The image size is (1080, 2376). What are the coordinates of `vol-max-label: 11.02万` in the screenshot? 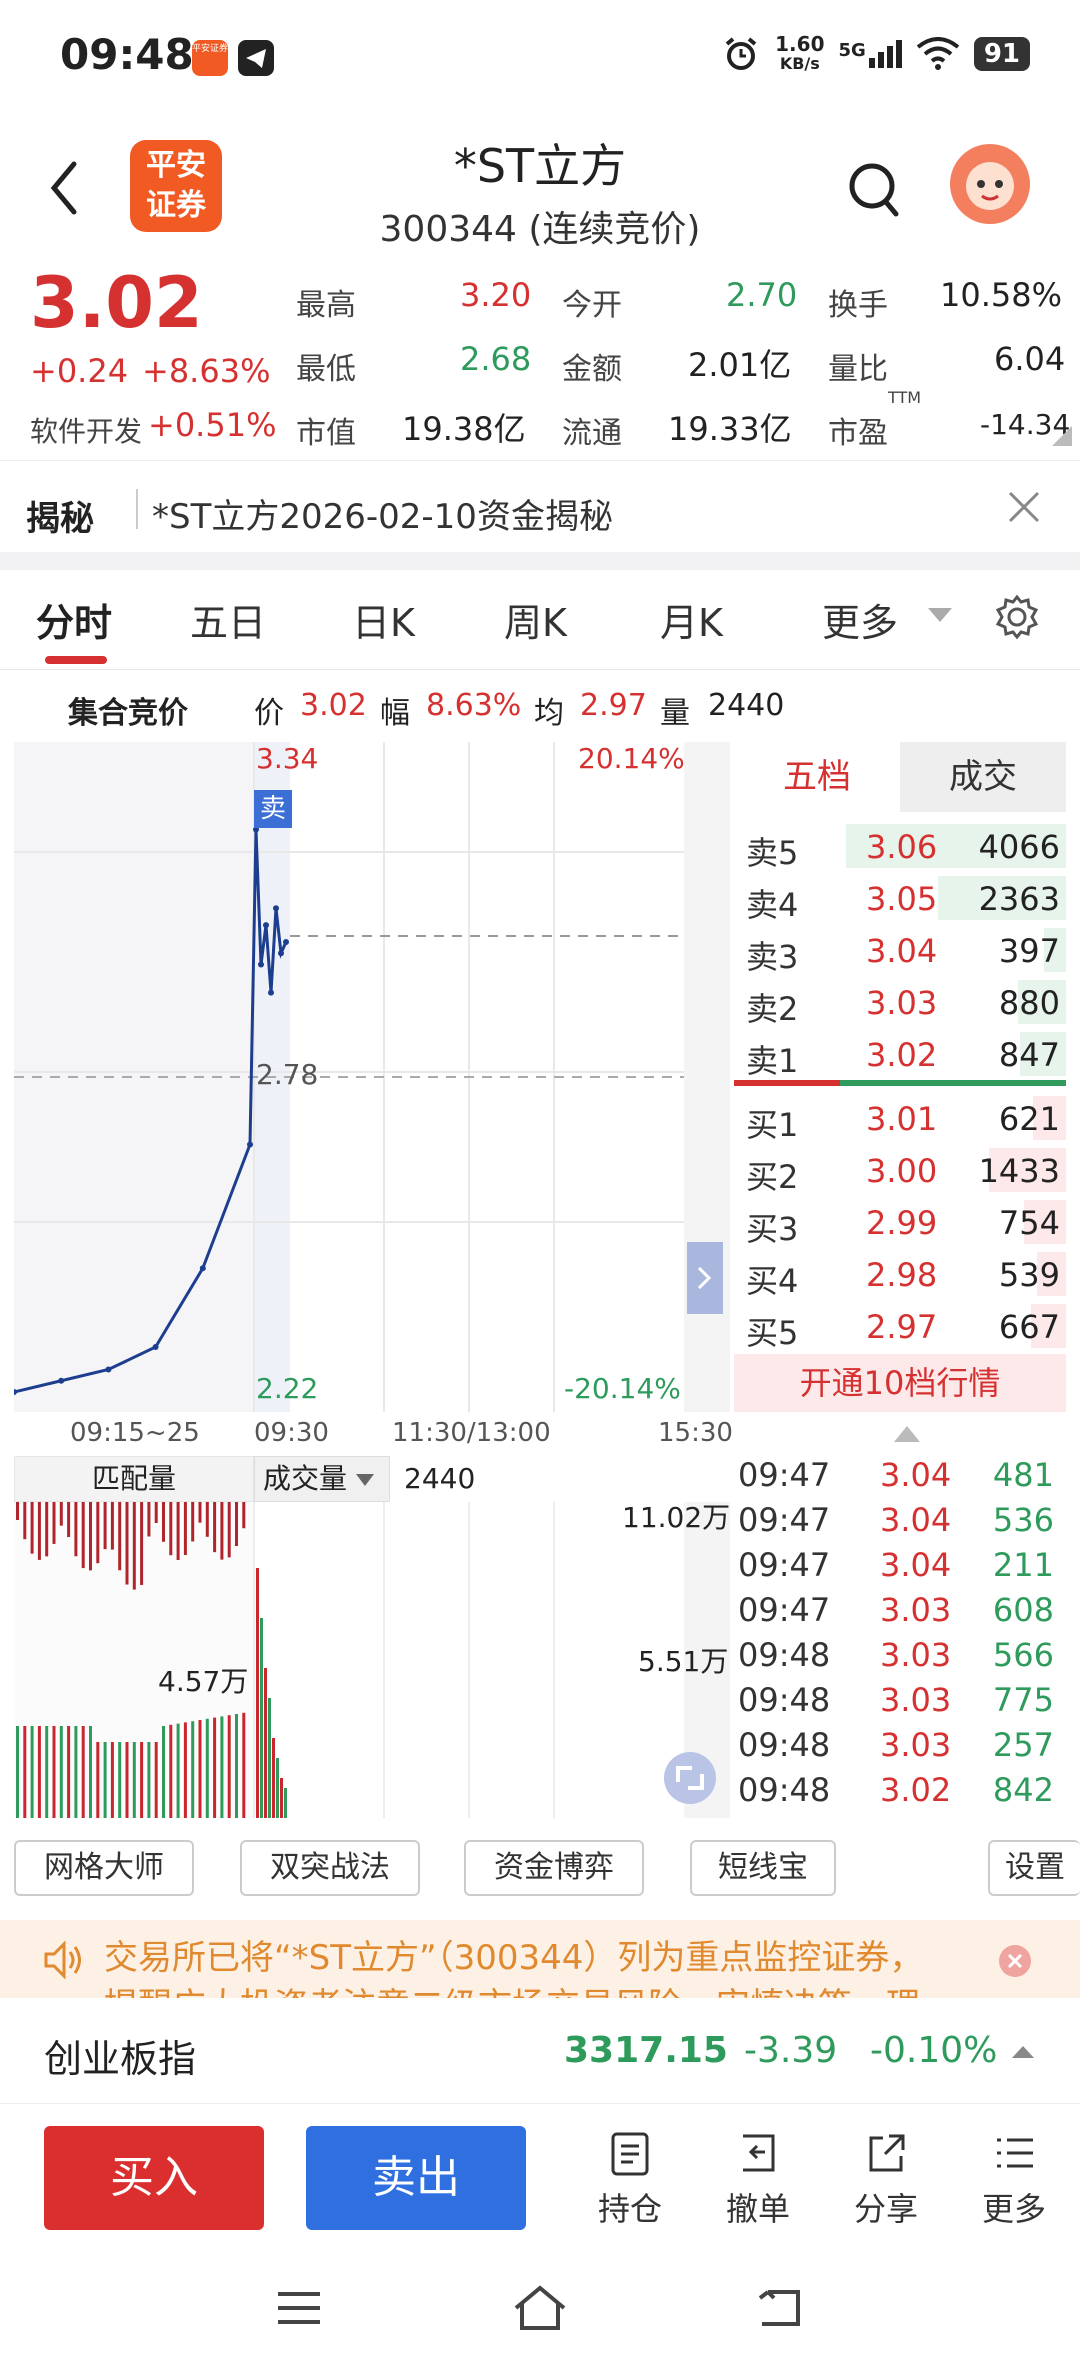 It's located at (676, 1517).